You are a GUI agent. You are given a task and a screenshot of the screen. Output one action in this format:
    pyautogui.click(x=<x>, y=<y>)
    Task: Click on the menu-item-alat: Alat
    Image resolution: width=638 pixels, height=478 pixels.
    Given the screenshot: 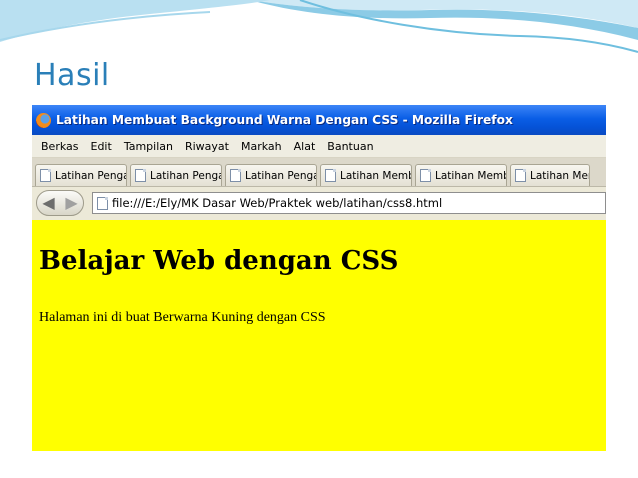 What is the action you would take?
    pyautogui.click(x=305, y=146)
    